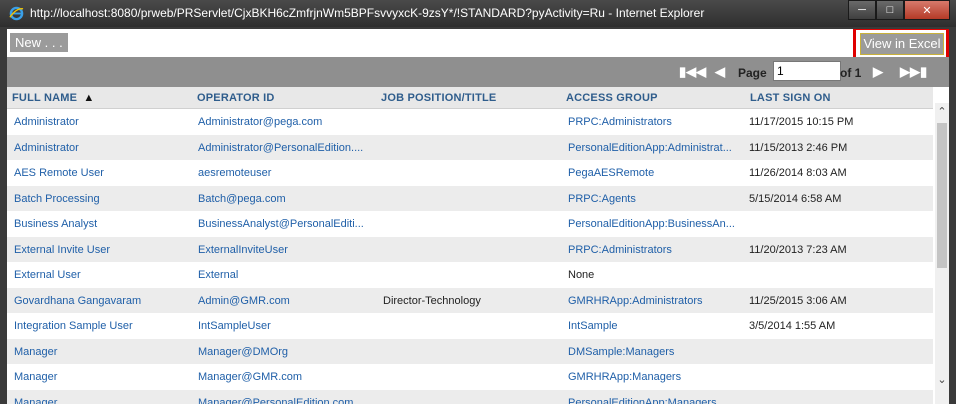 The height and width of the screenshot is (404, 956). Describe the element at coordinates (807, 71) in the screenshot. I see `page-number-input` at that location.